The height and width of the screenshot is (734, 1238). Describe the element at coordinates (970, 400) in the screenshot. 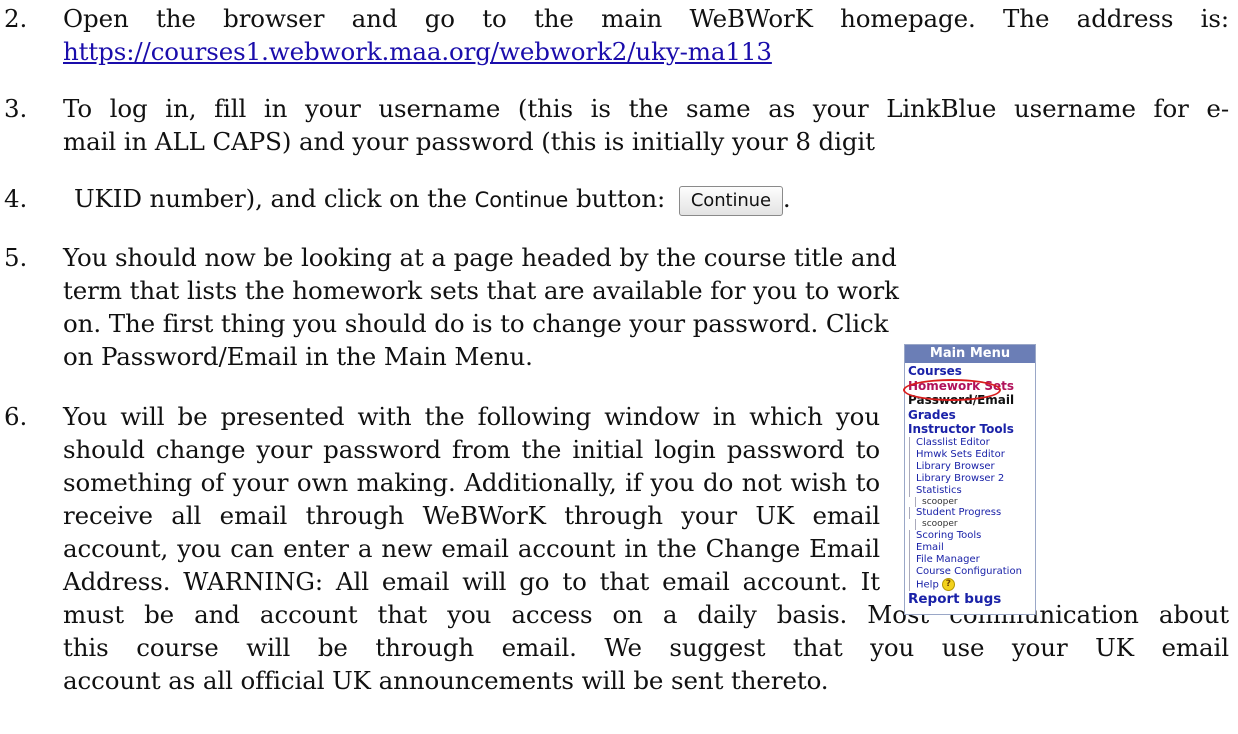

I see `menu-item-password-email: Password/Email` at that location.